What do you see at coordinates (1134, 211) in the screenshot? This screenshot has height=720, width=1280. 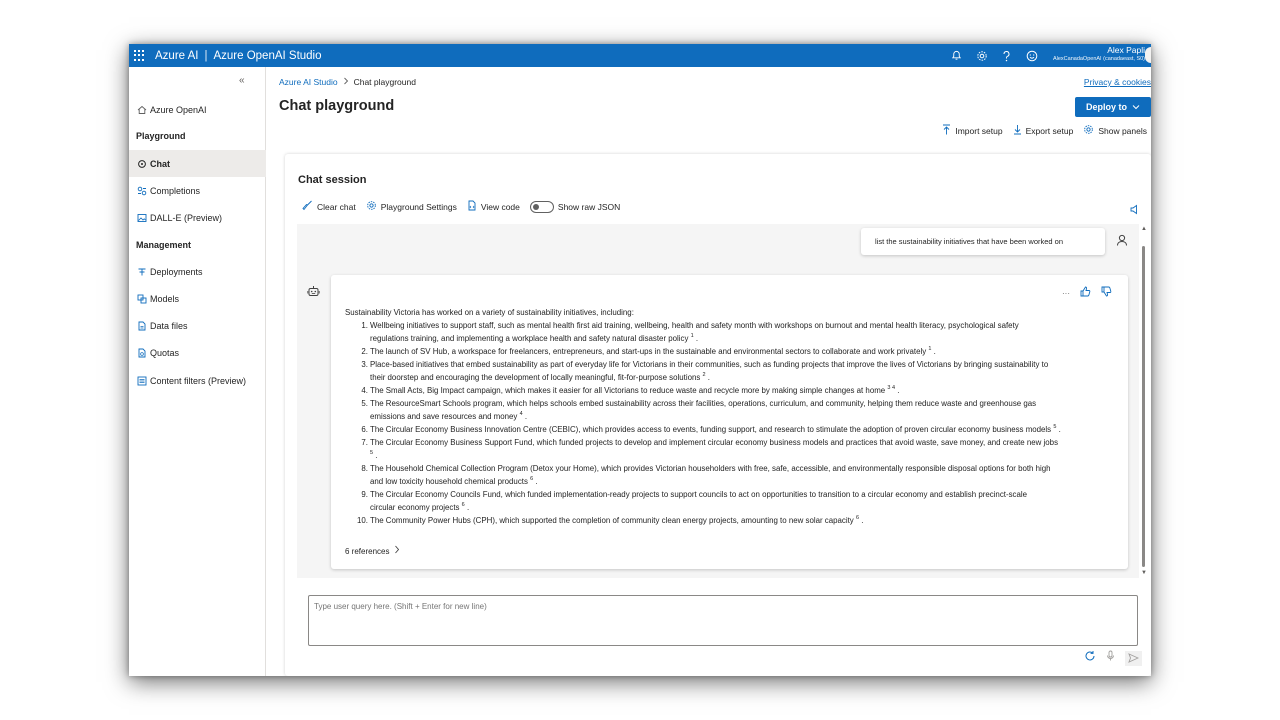 I see `speaker-icon` at bounding box center [1134, 211].